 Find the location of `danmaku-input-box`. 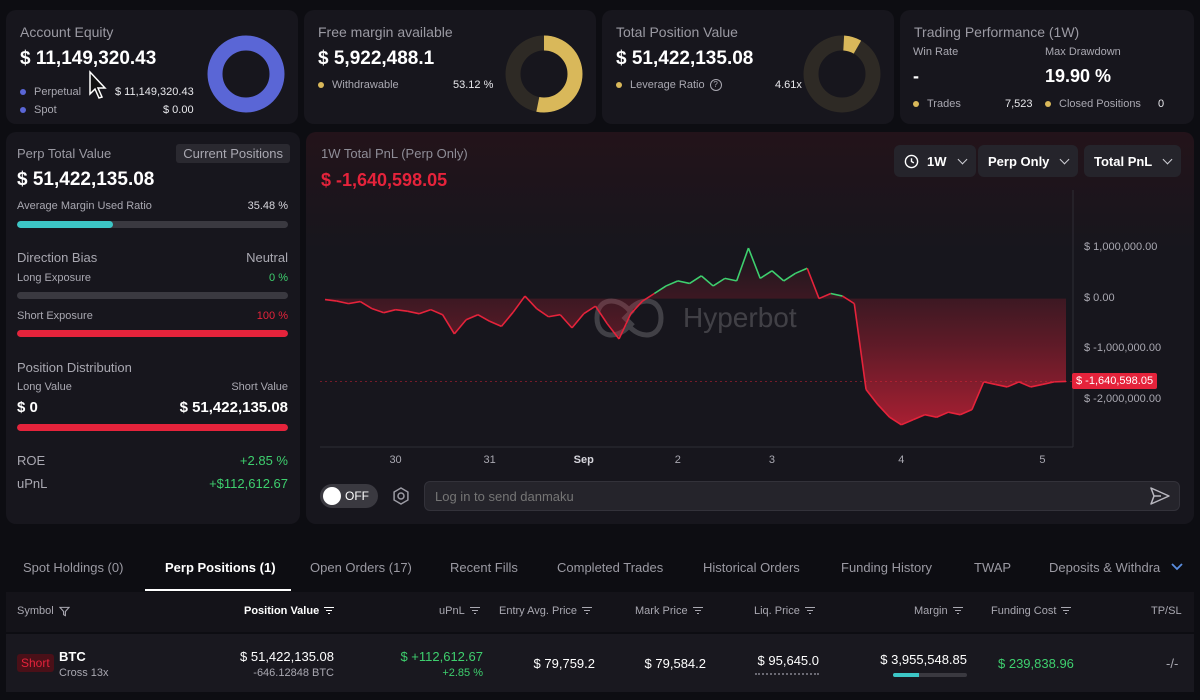

danmaku-input-box is located at coordinates (802, 496).